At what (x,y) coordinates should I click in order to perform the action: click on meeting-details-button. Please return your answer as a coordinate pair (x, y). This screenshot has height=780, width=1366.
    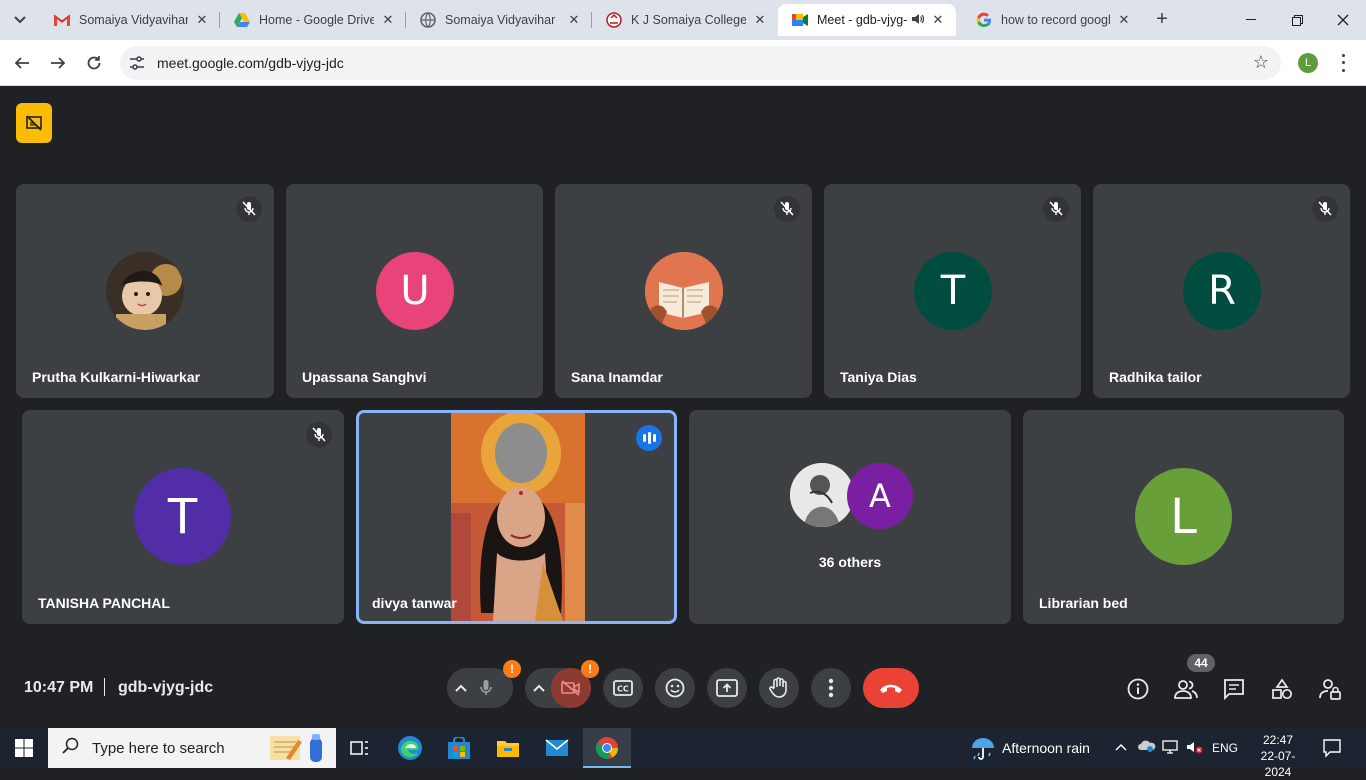
    Looking at the image, I should click on (1138, 689).